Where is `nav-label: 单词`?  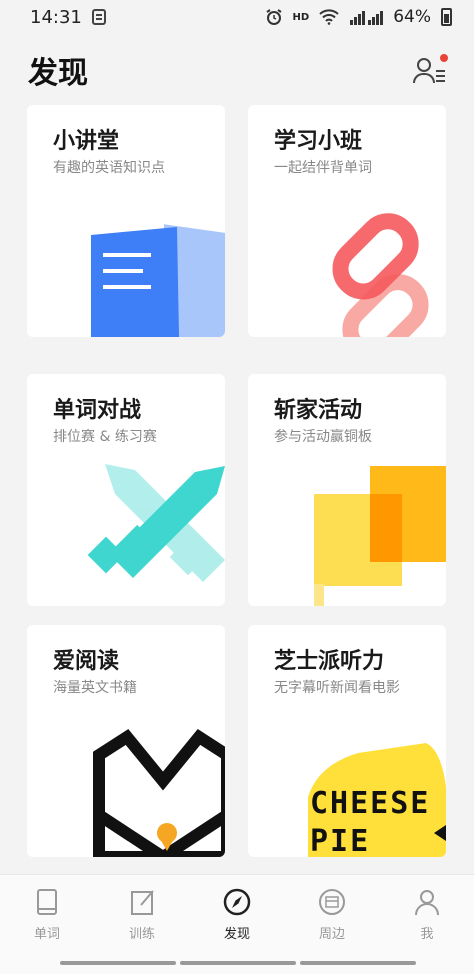
nav-label: 单词 is located at coordinates (46, 934).